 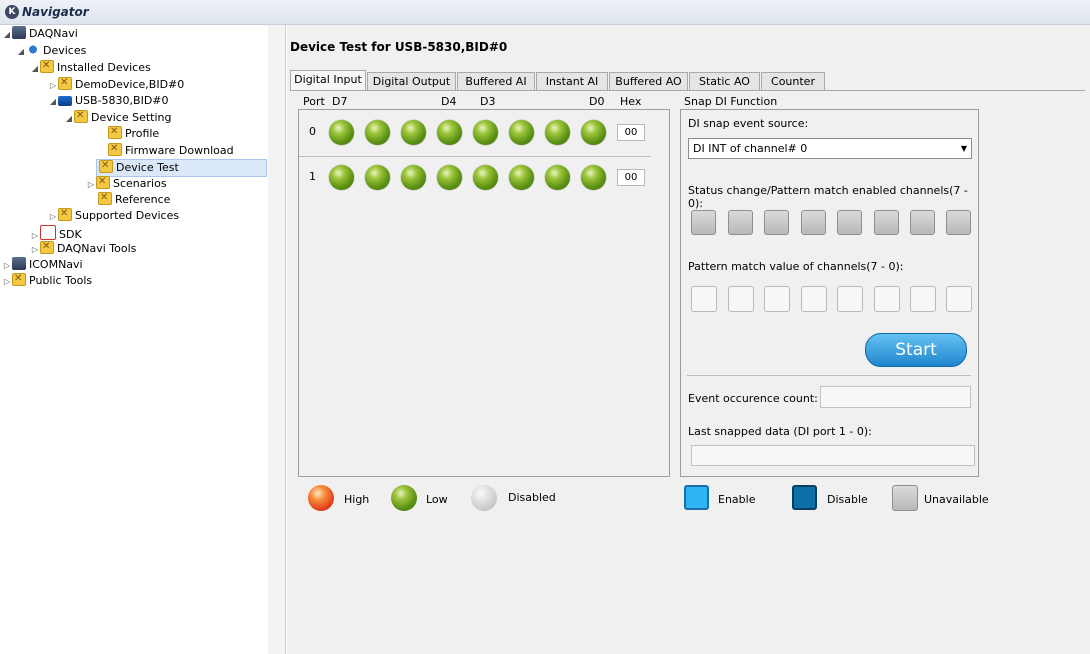 I want to click on di-led-port1-bit3, so click(x=485, y=177).